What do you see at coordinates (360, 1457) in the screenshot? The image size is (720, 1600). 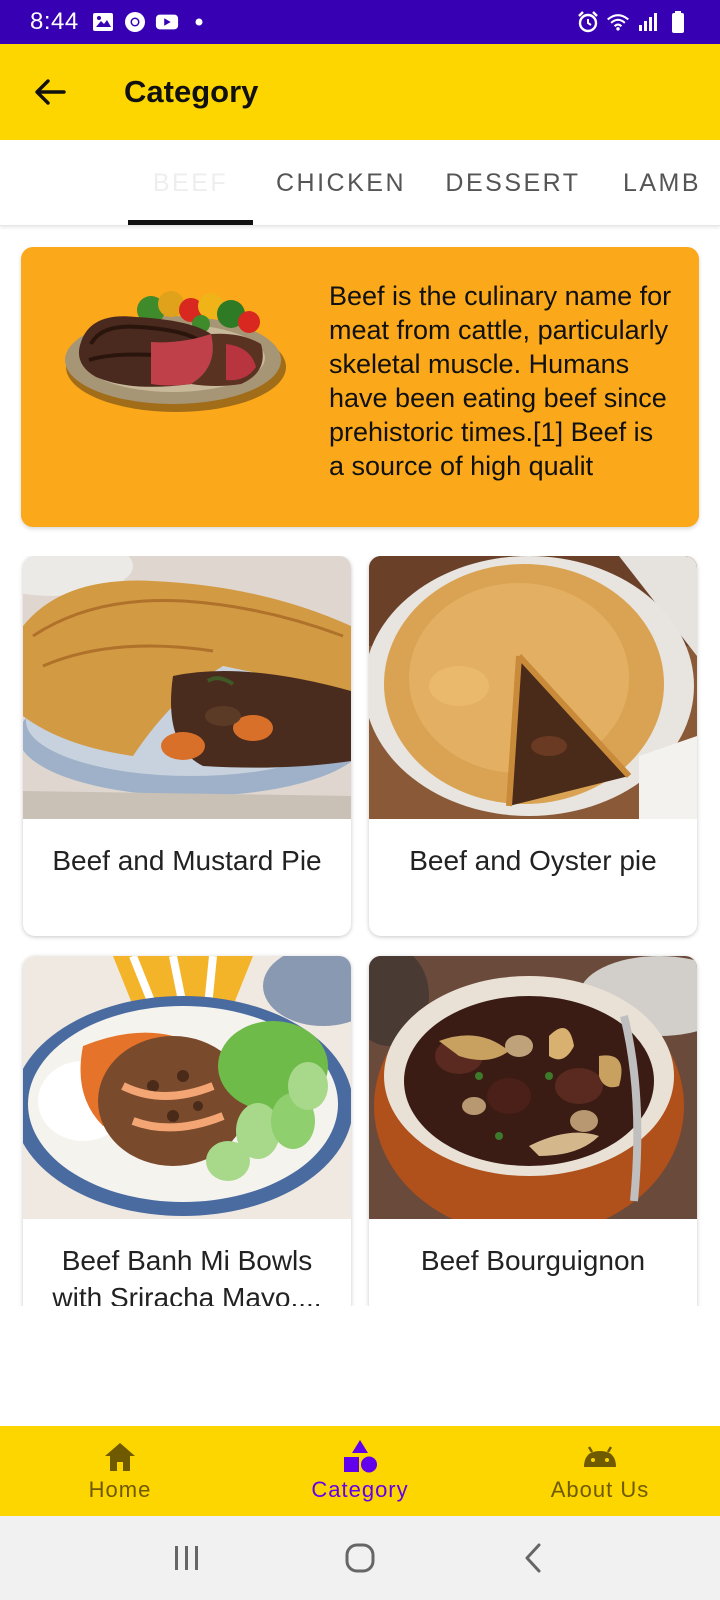 I see `shapes-icon` at bounding box center [360, 1457].